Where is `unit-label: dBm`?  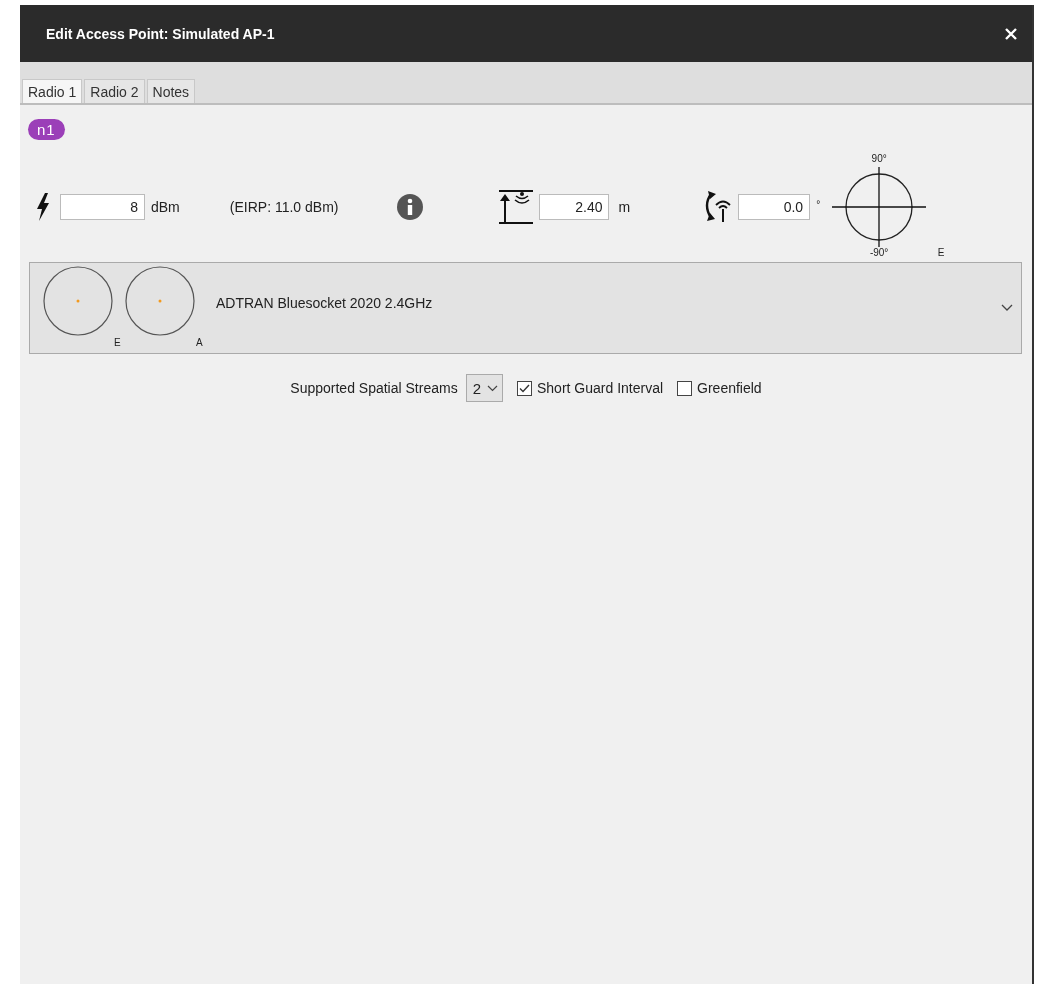 unit-label: dBm is located at coordinates (165, 207).